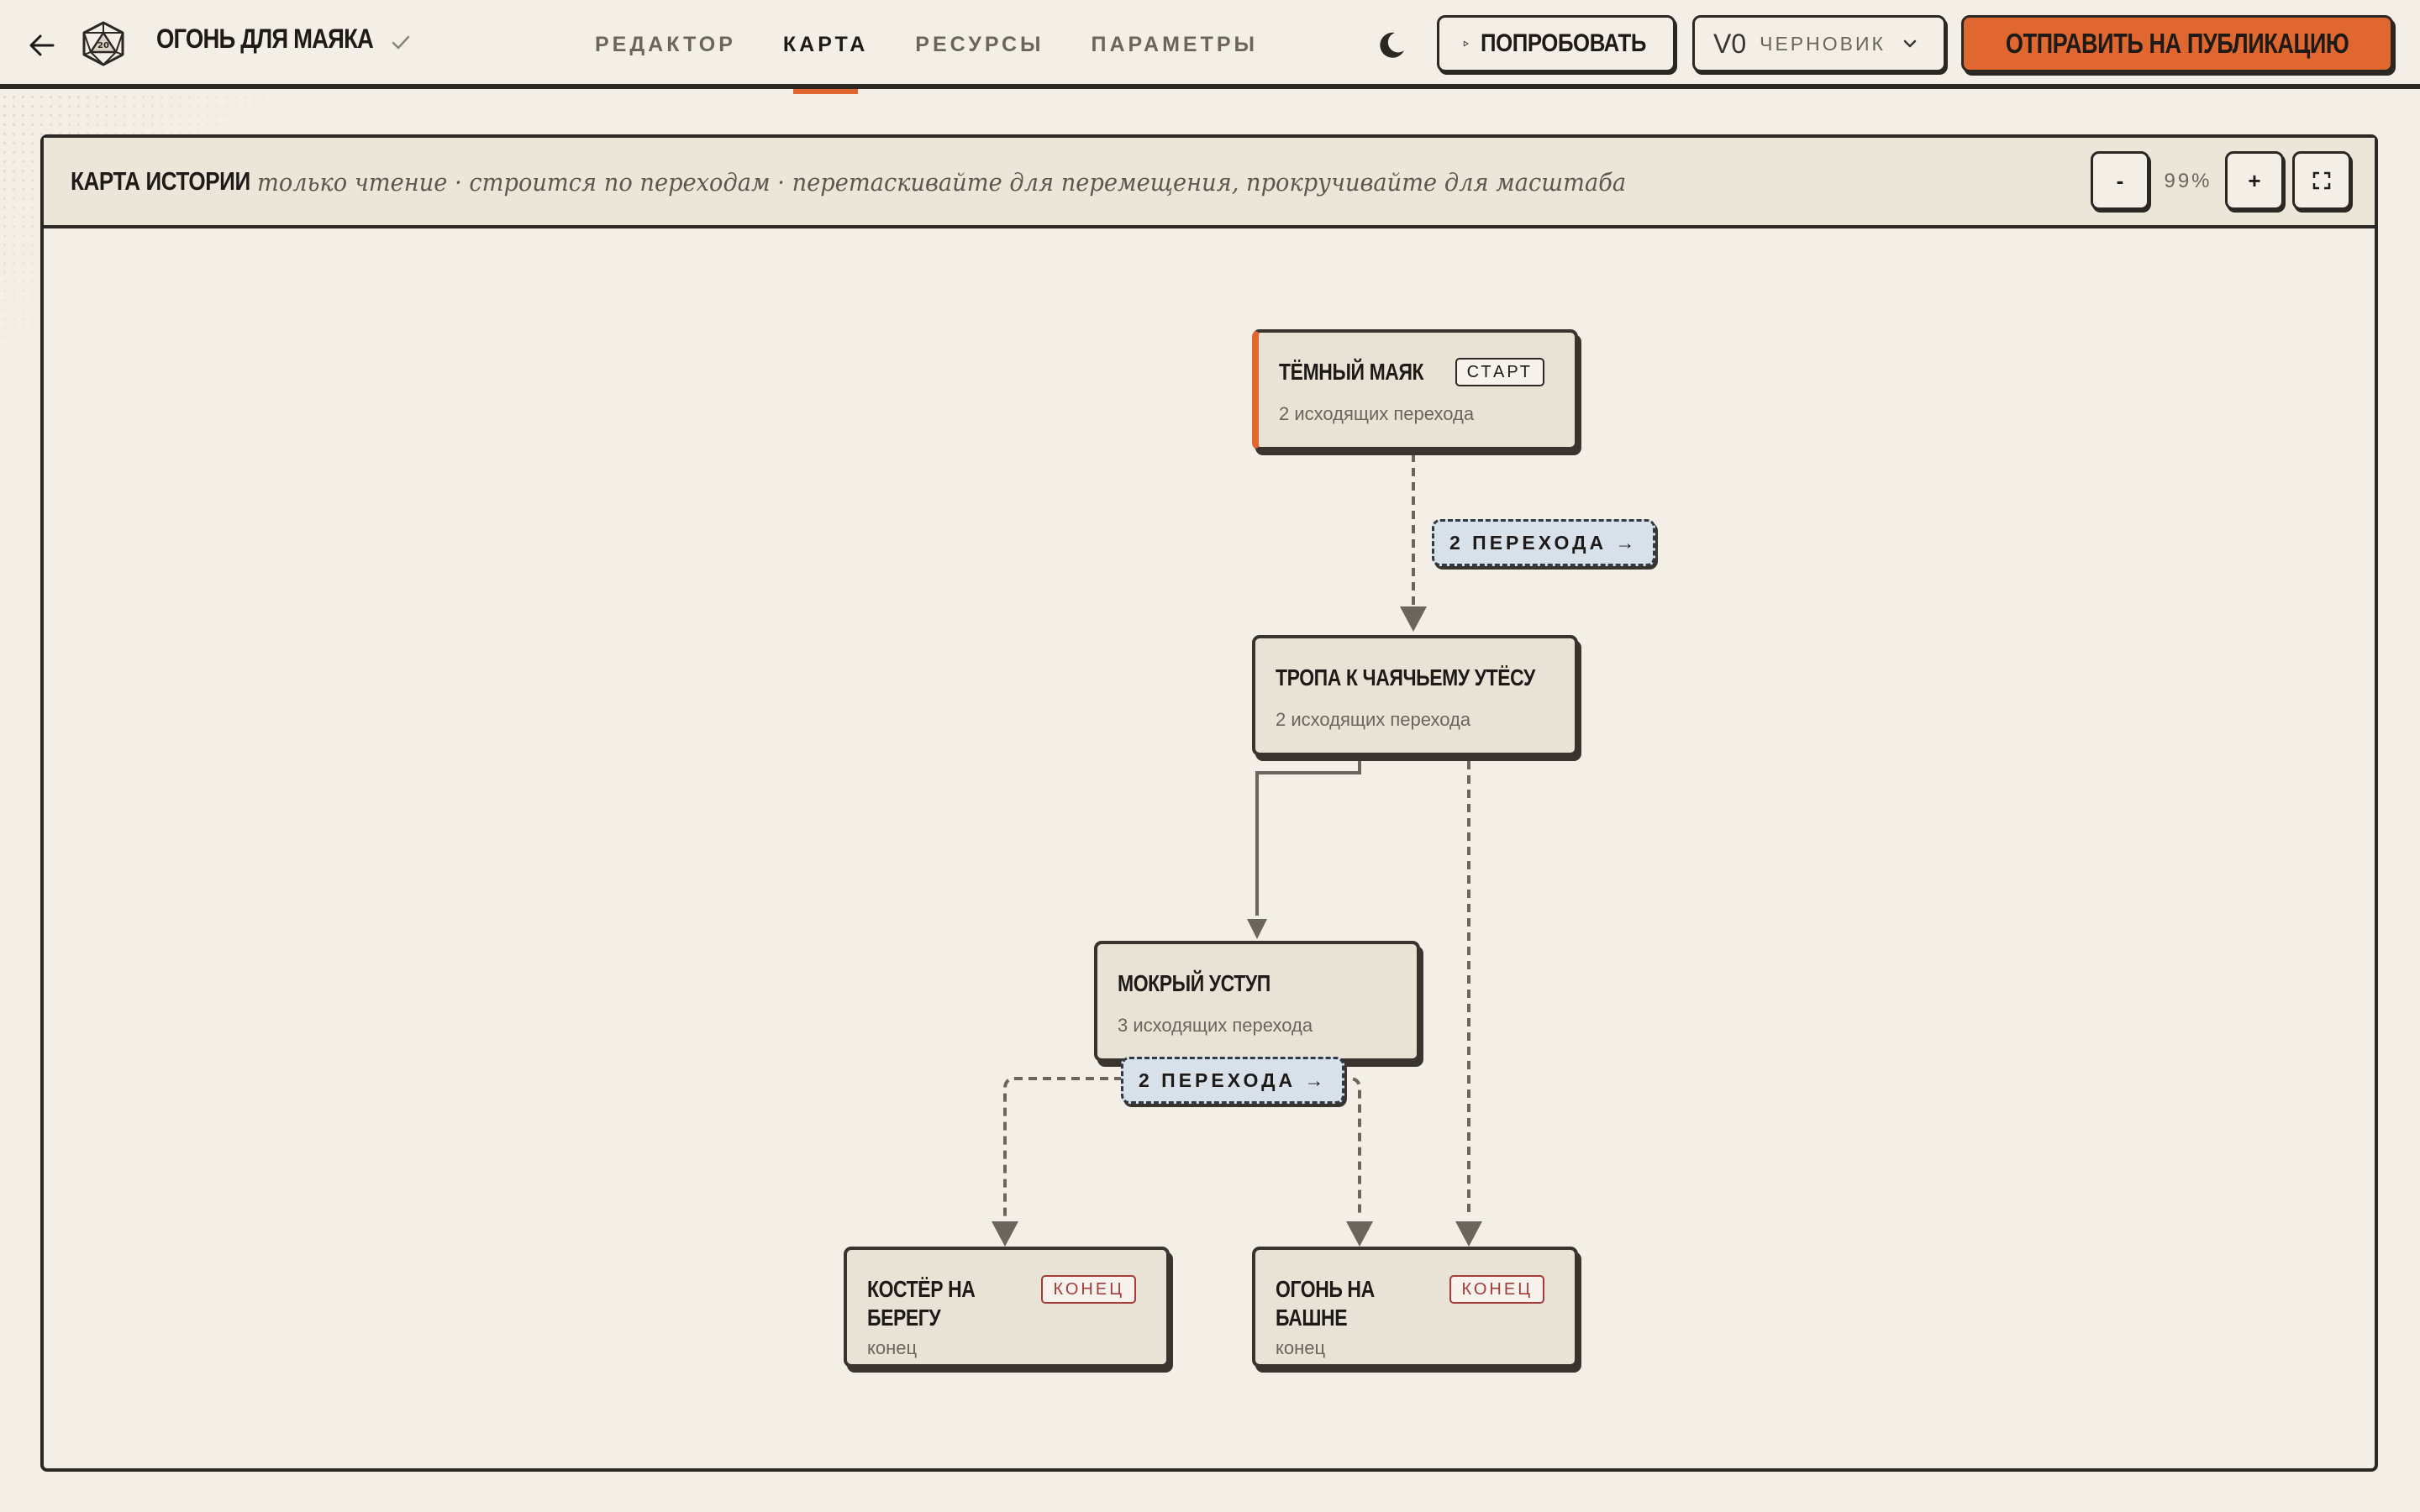 Image resolution: width=2420 pixels, height=1512 pixels. I want to click on node-title: КОСТЁР НА БЕРЕГУ, so click(922, 1303).